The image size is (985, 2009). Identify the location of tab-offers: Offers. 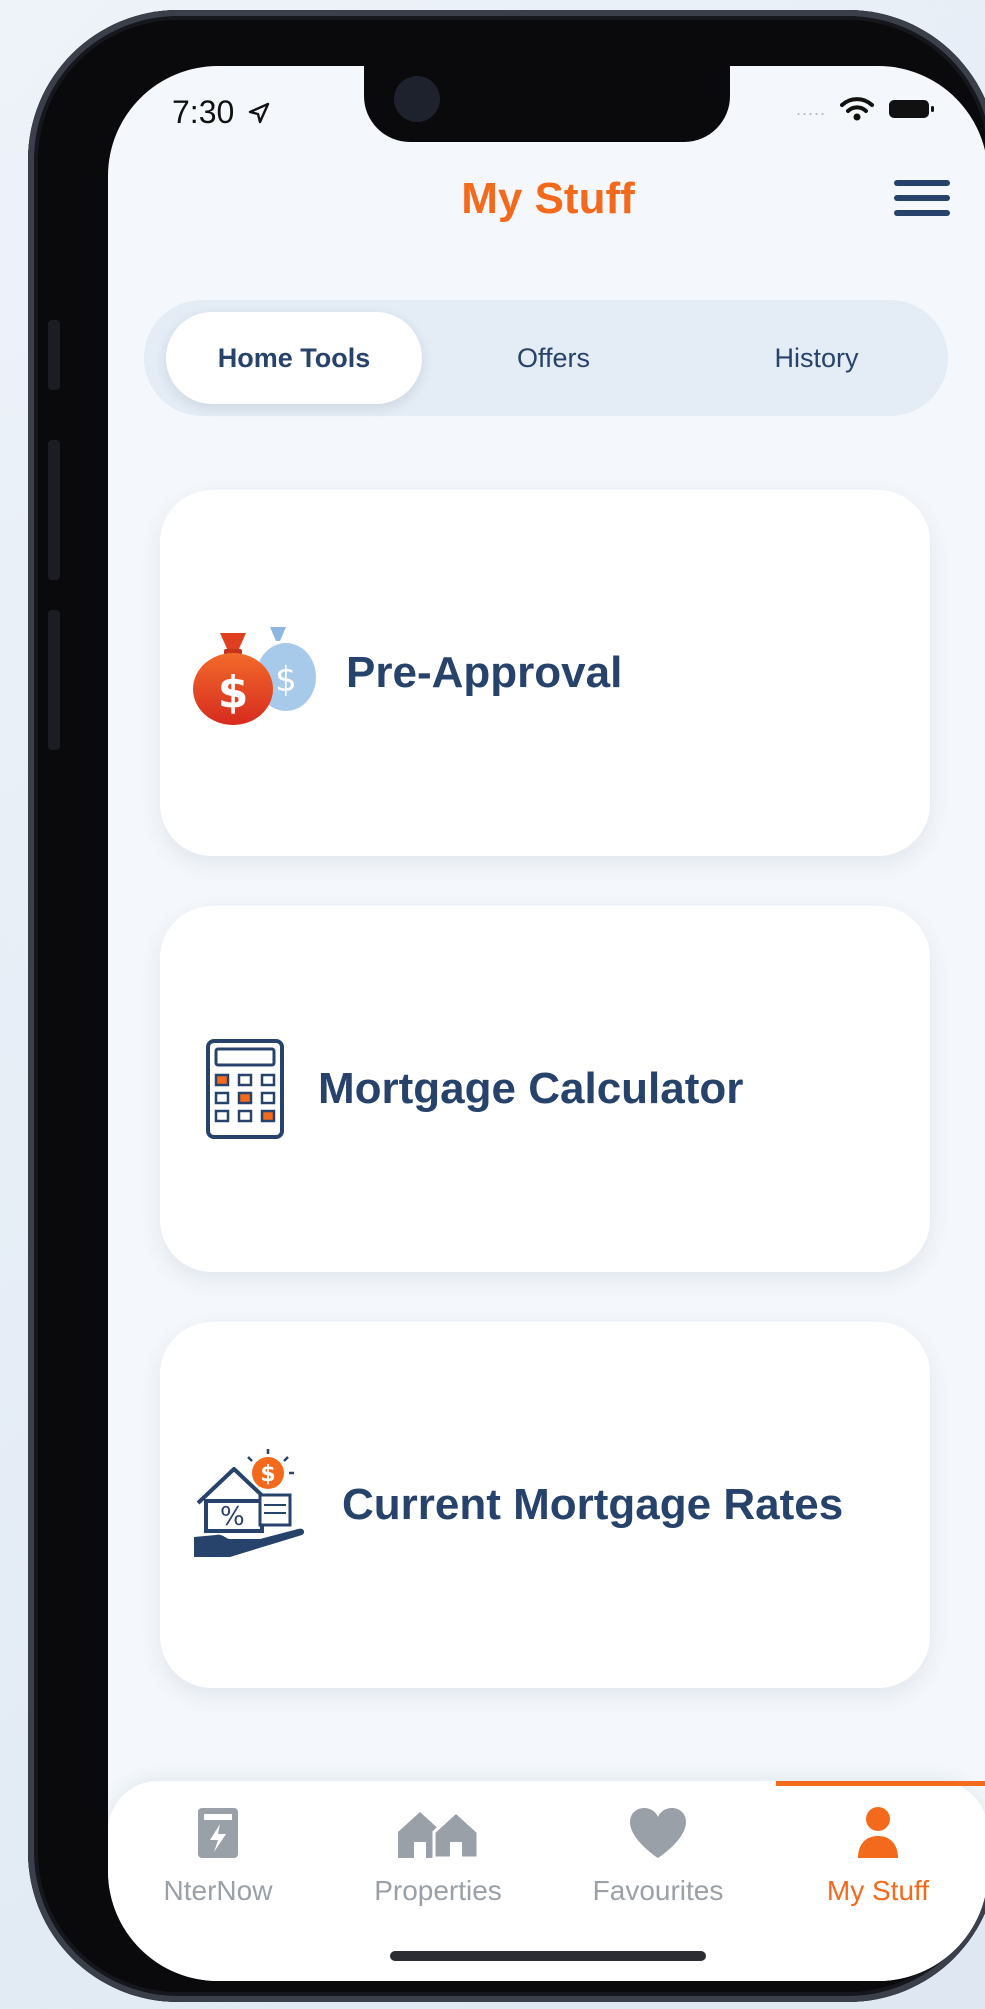
(553, 358).